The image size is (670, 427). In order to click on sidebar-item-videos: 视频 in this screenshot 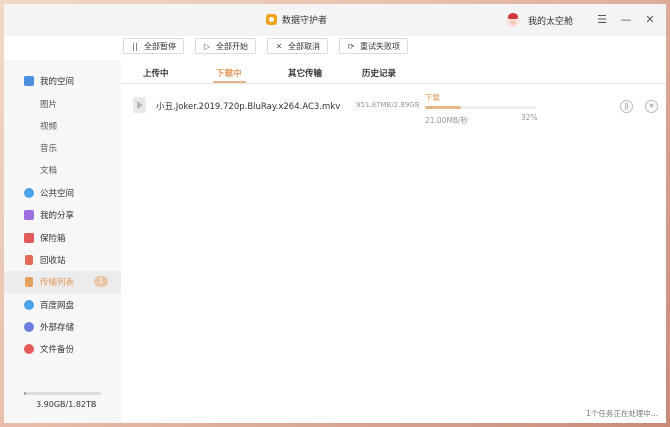, I will do `click(62, 126)`.